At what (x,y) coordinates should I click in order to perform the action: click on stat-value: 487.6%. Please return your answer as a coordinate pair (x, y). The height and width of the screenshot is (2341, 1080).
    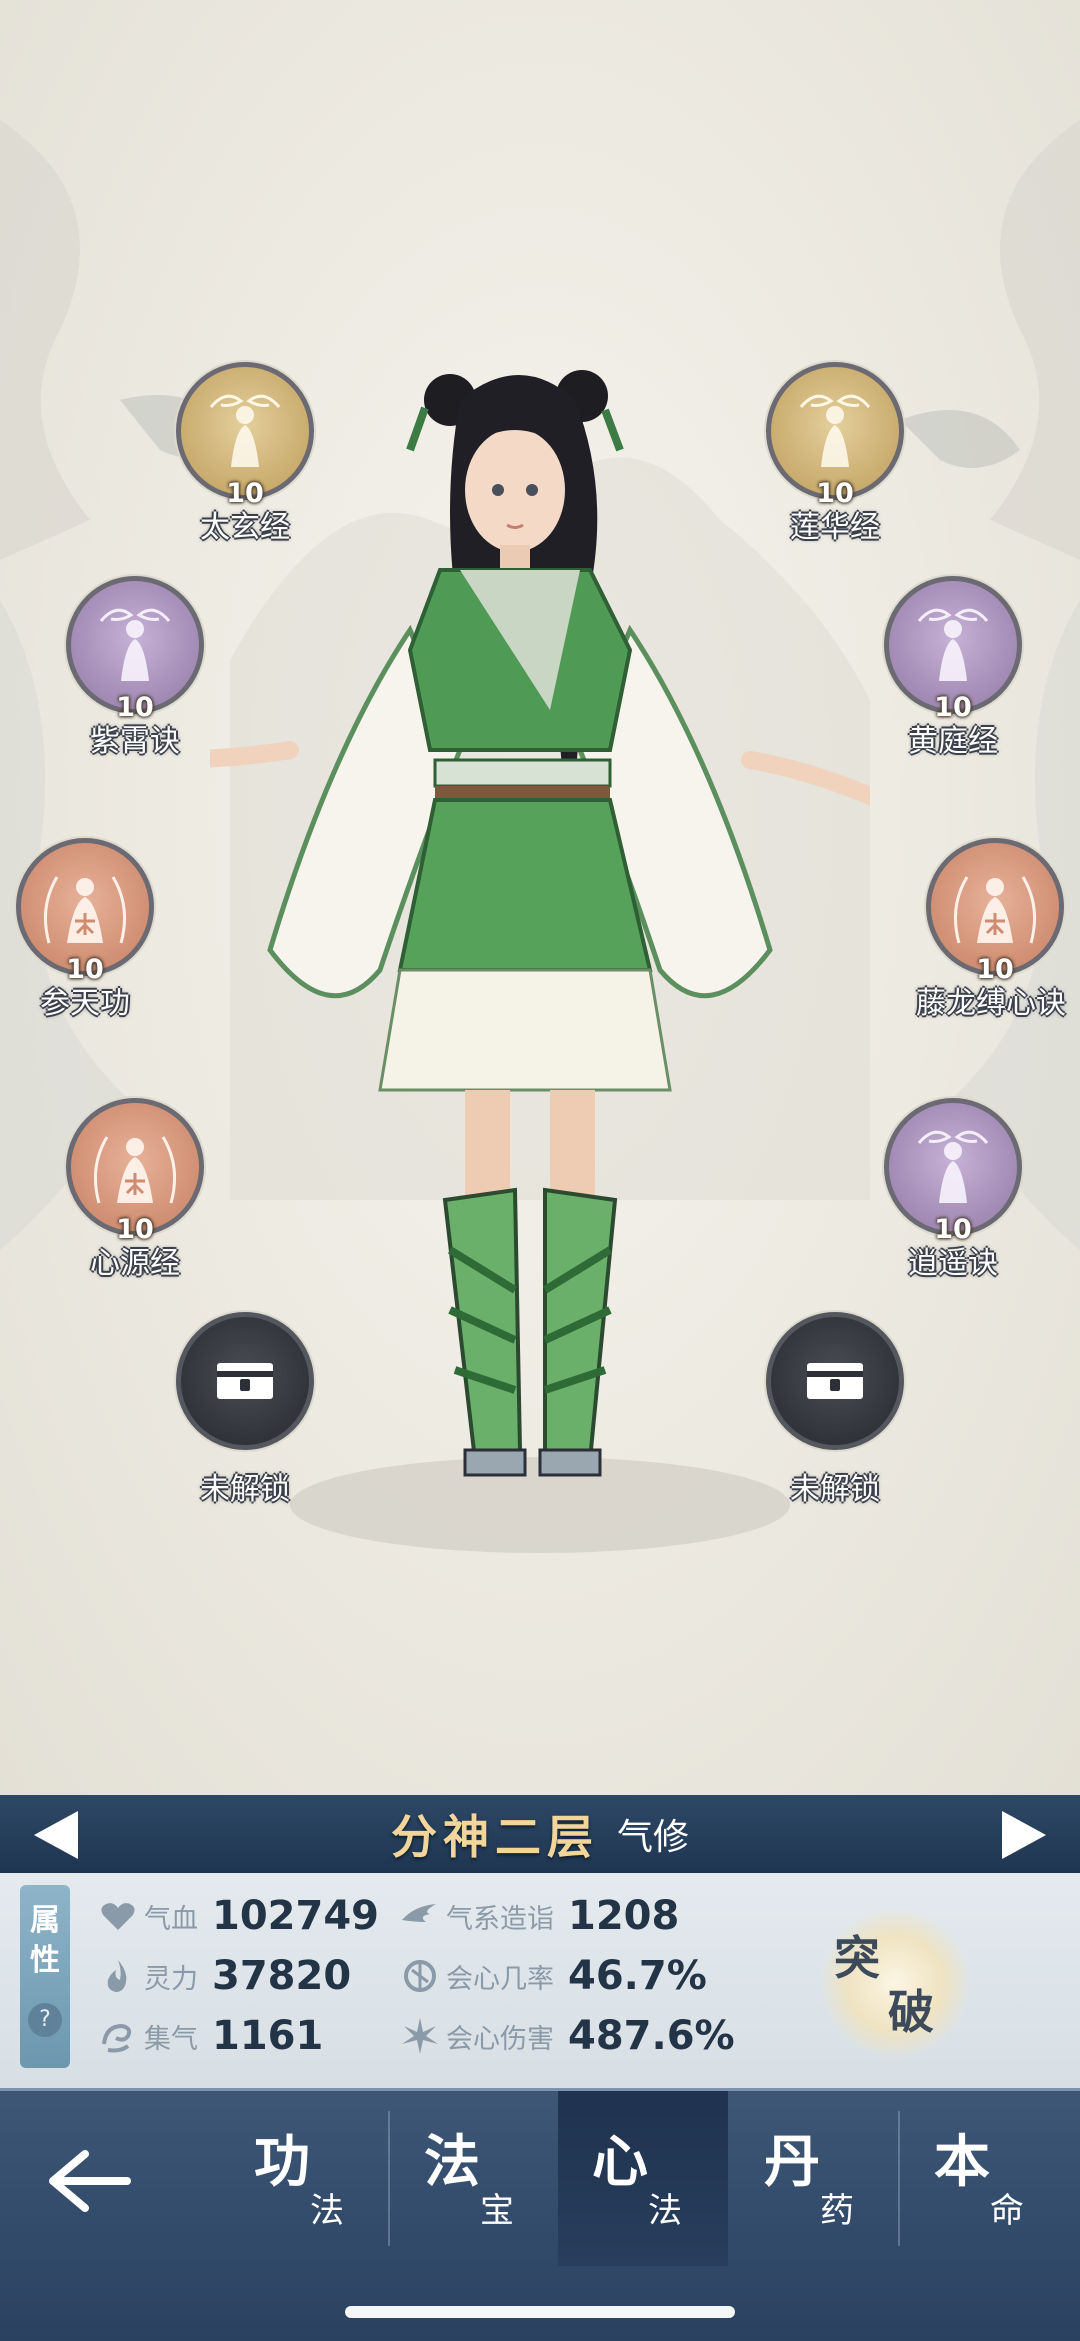
    Looking at the image, I should click on (651, 2036).